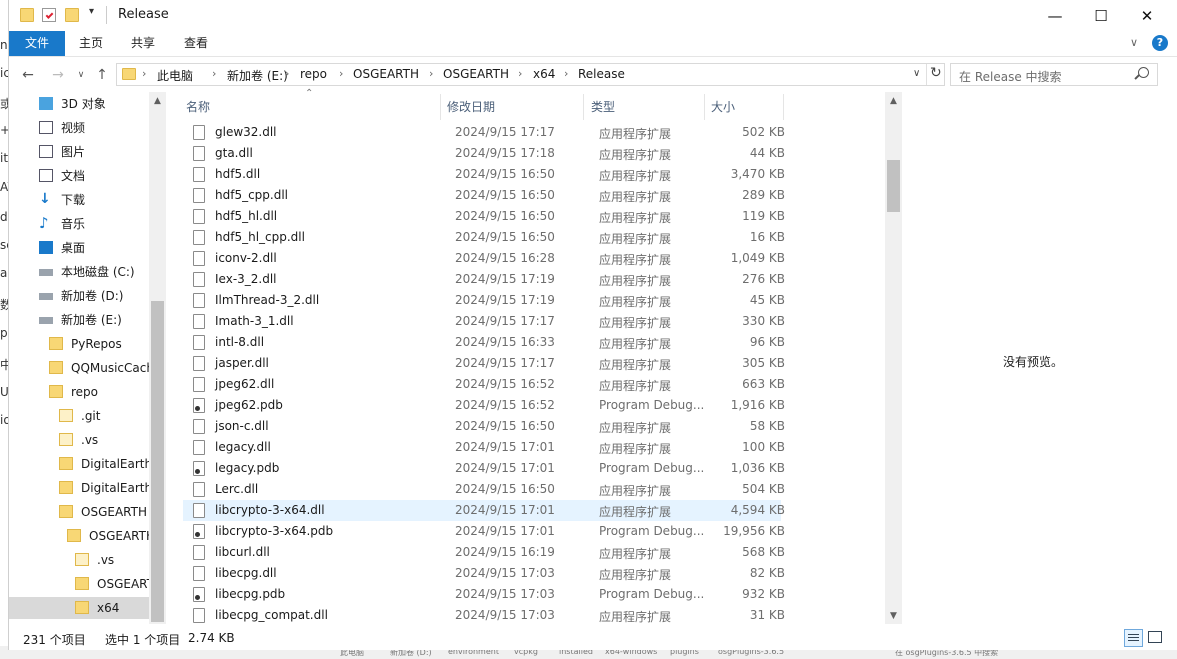 This screenshot has width=1177, height=659. What do you see at coordinates (198, 106) in the screenshot?
I see `column-header-name: 名称` at bounding box center [198, 106].